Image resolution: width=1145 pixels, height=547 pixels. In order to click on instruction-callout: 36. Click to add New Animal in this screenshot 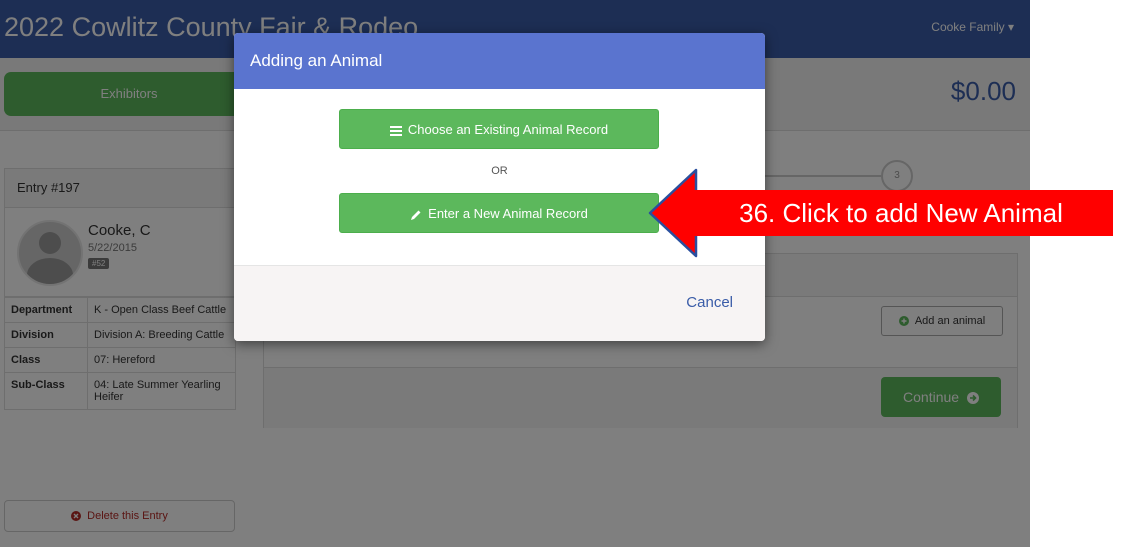, I will do `click(901, 213)`.